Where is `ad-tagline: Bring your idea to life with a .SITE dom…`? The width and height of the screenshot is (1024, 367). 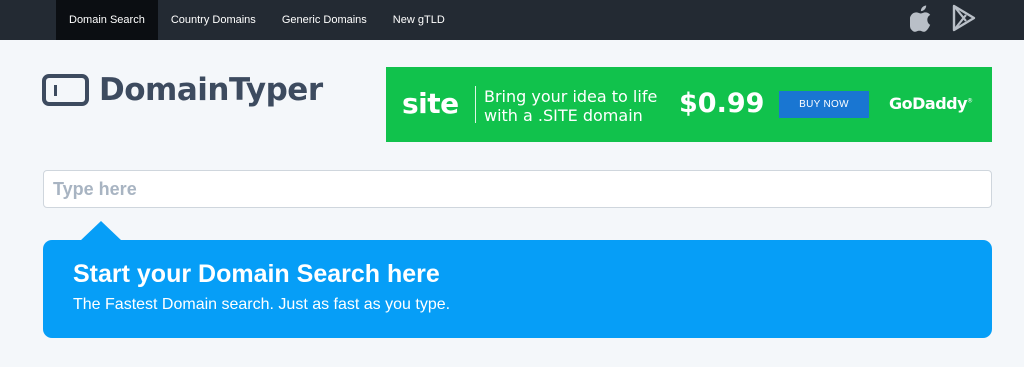
ad-tagline: Bring your idea to life with a .SITE dom… is located at coordinates (570, 106).